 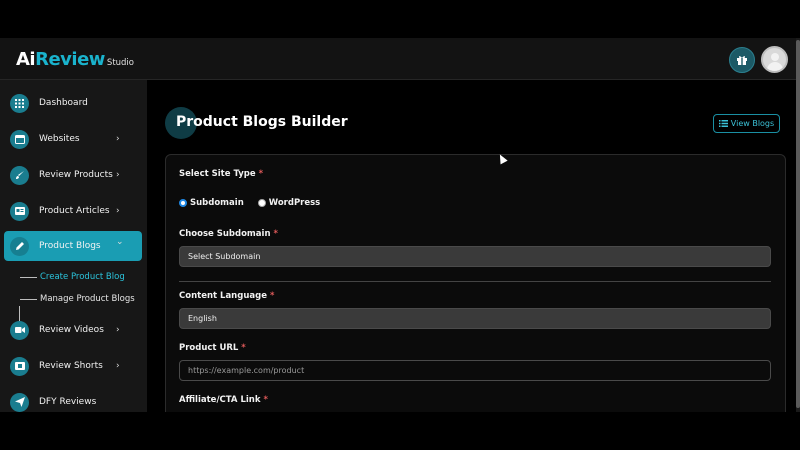 I want to click on film-icon, so click(x=19, y=366).